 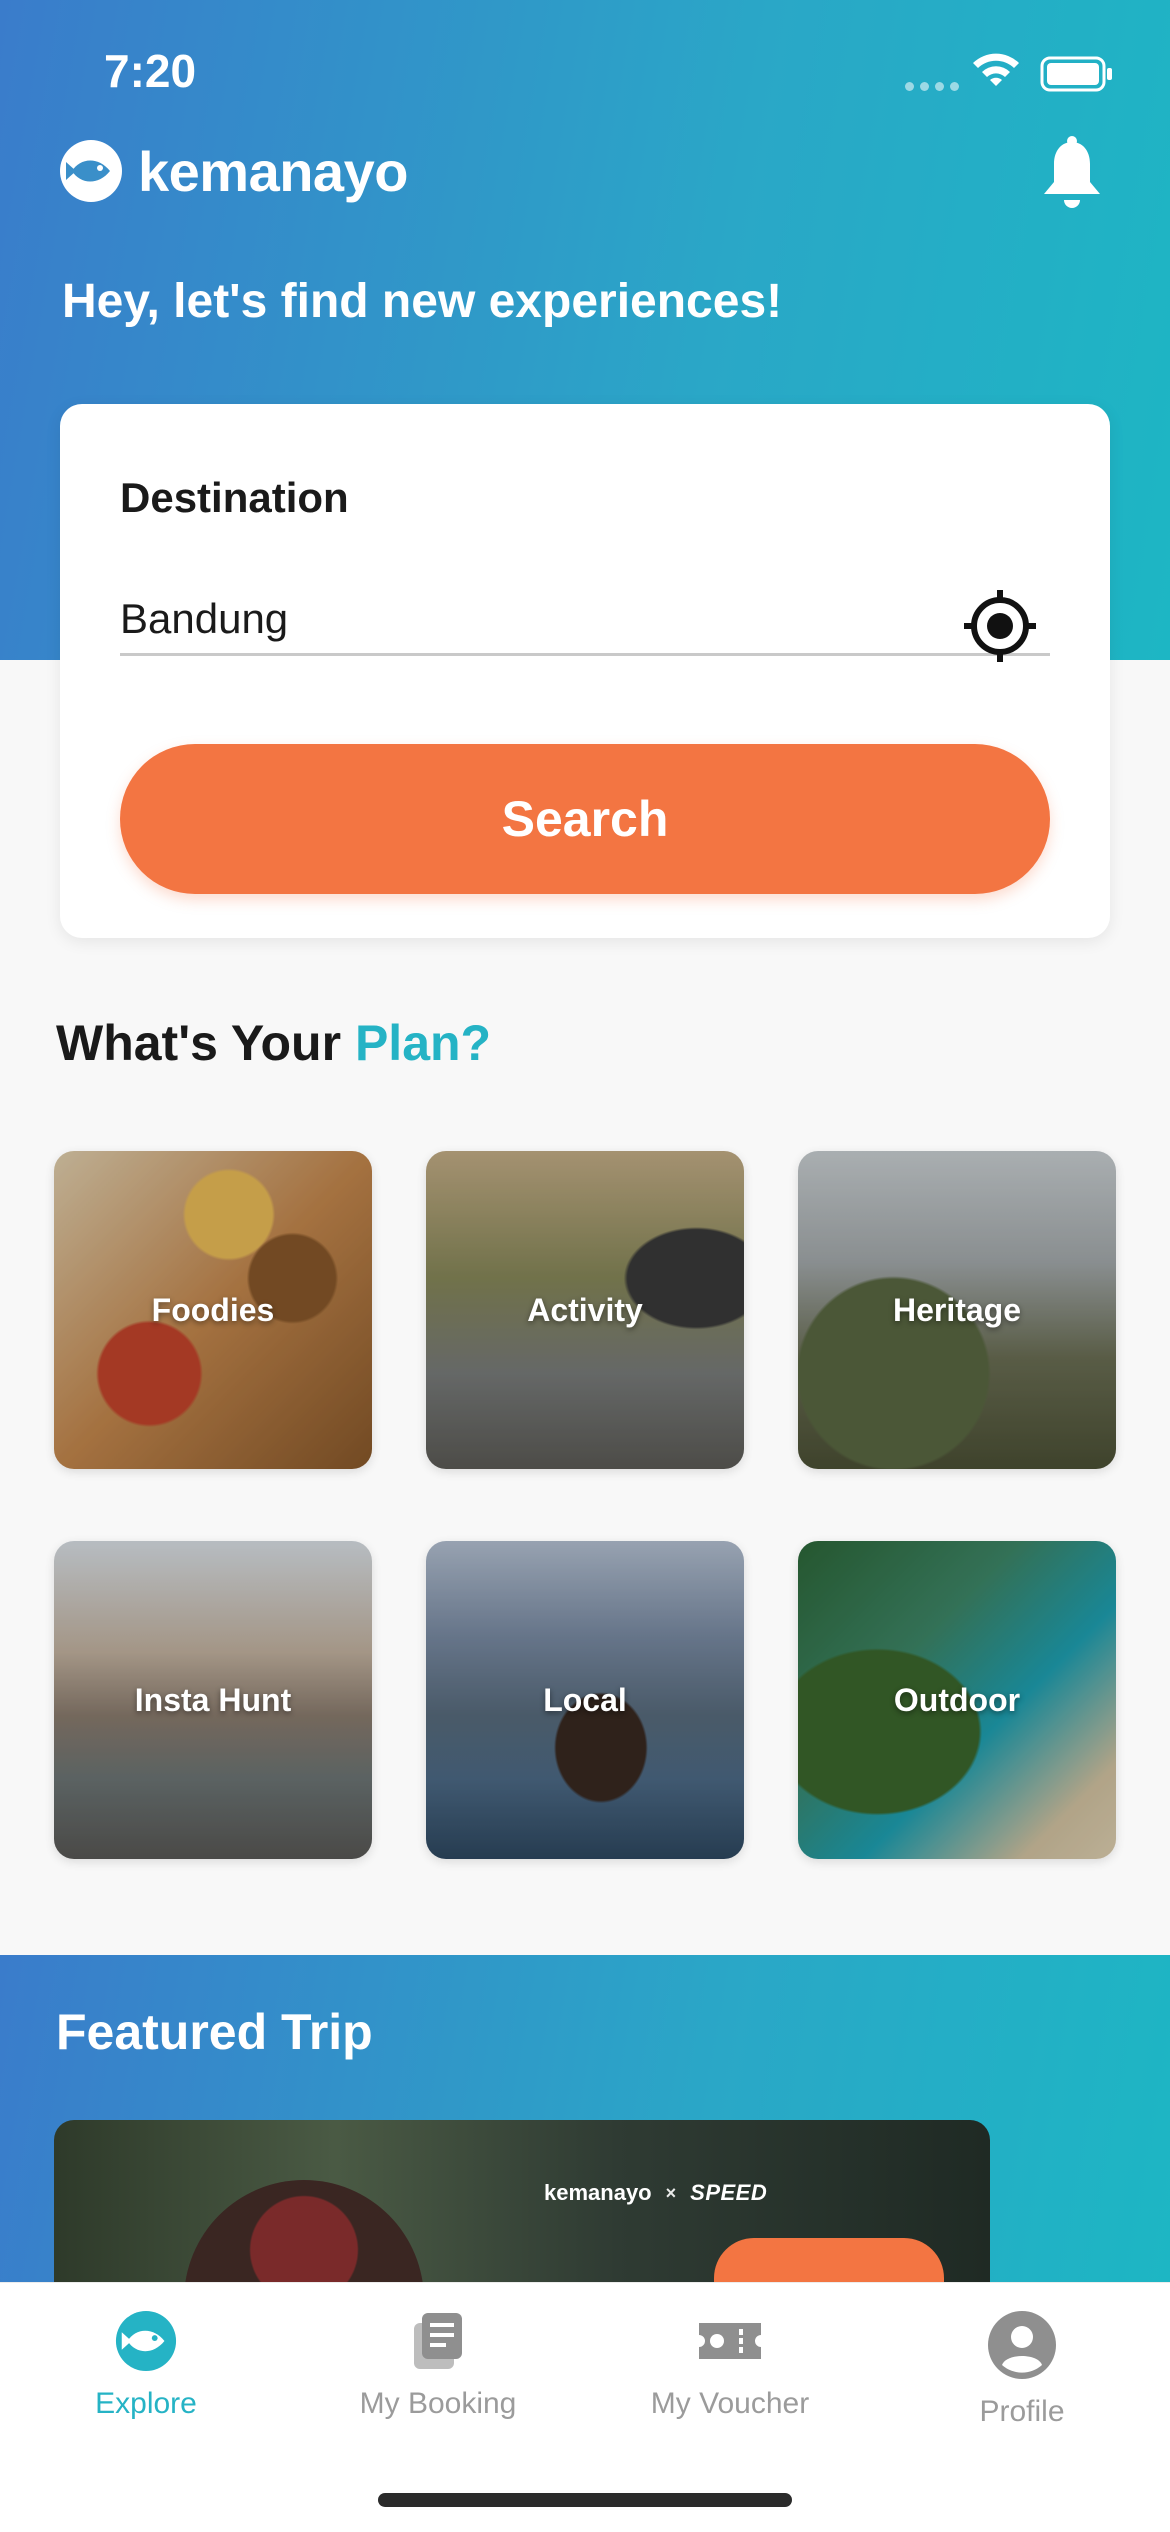 What do you see at coordinates (1072, 176) in the screenshot?
I see `notification-bell-icon` at bounding box center [1072, 176].